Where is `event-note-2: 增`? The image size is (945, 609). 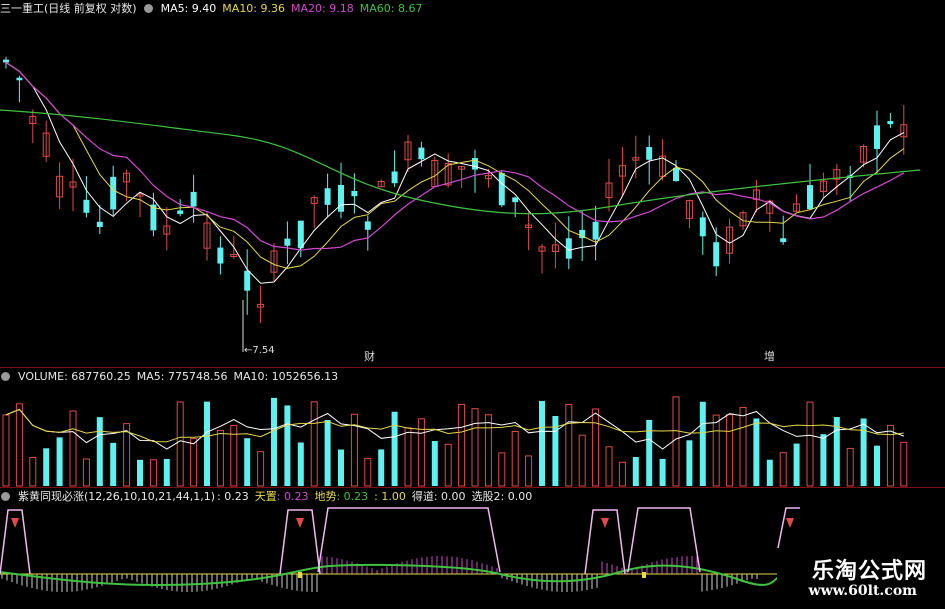 event-note-2: 增 is located at coordinates (769, 356).